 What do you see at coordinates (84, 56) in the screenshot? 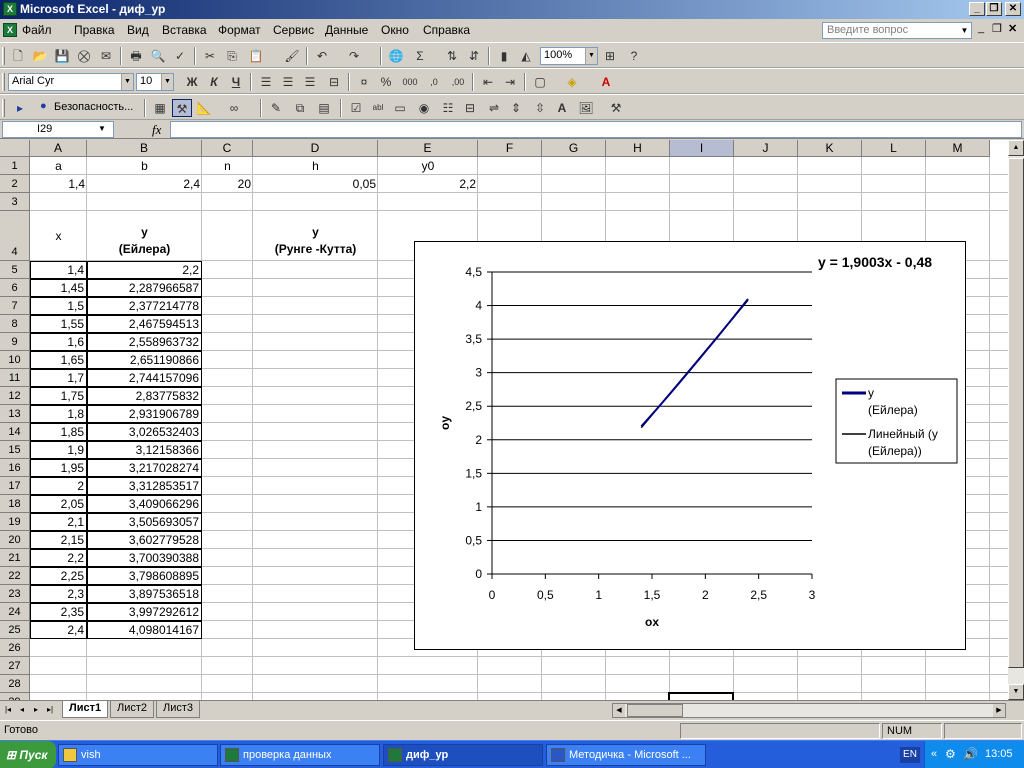
I see `permission-icon: ⛒` at bounding box center [84, 56].